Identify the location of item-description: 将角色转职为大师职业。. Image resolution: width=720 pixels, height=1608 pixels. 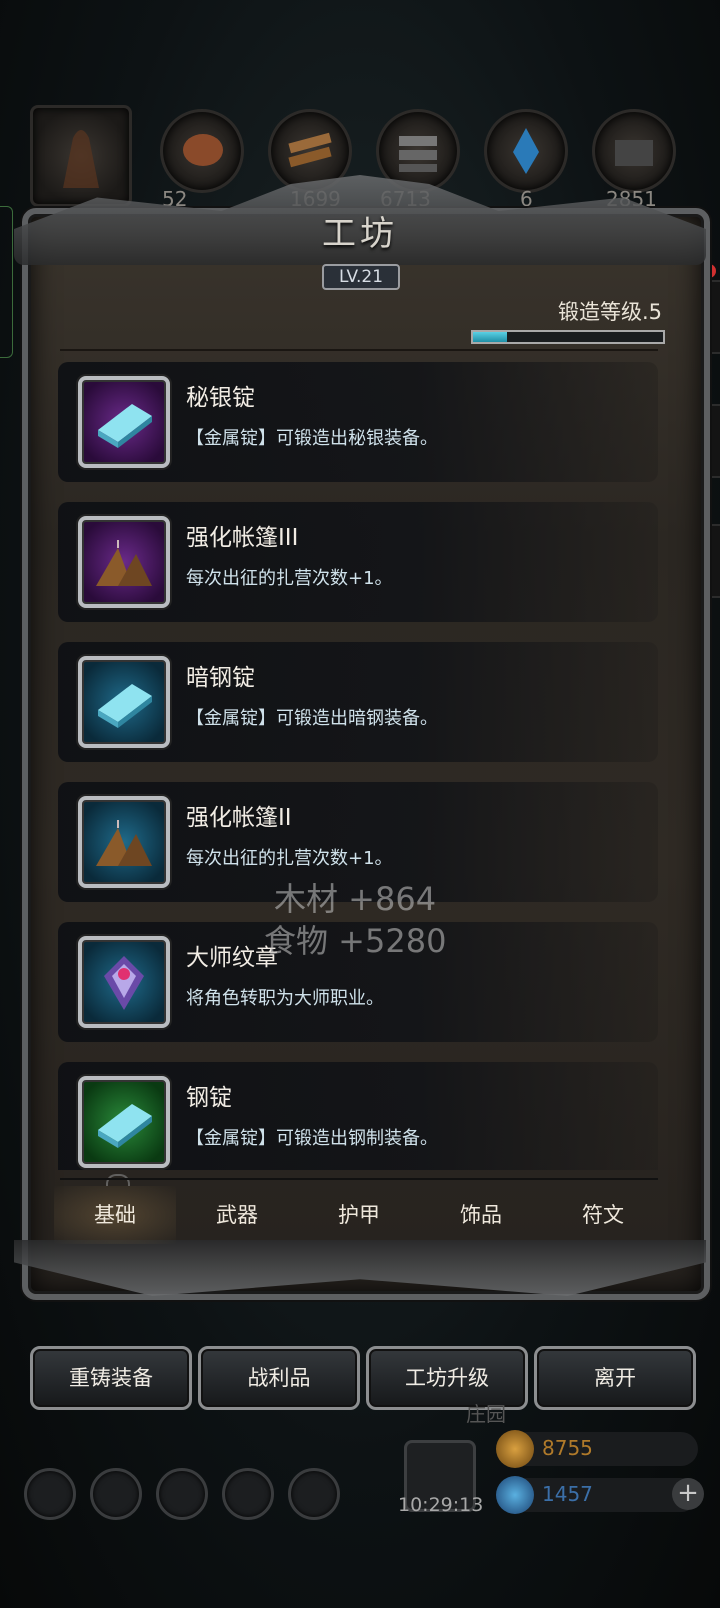
(285, 998).